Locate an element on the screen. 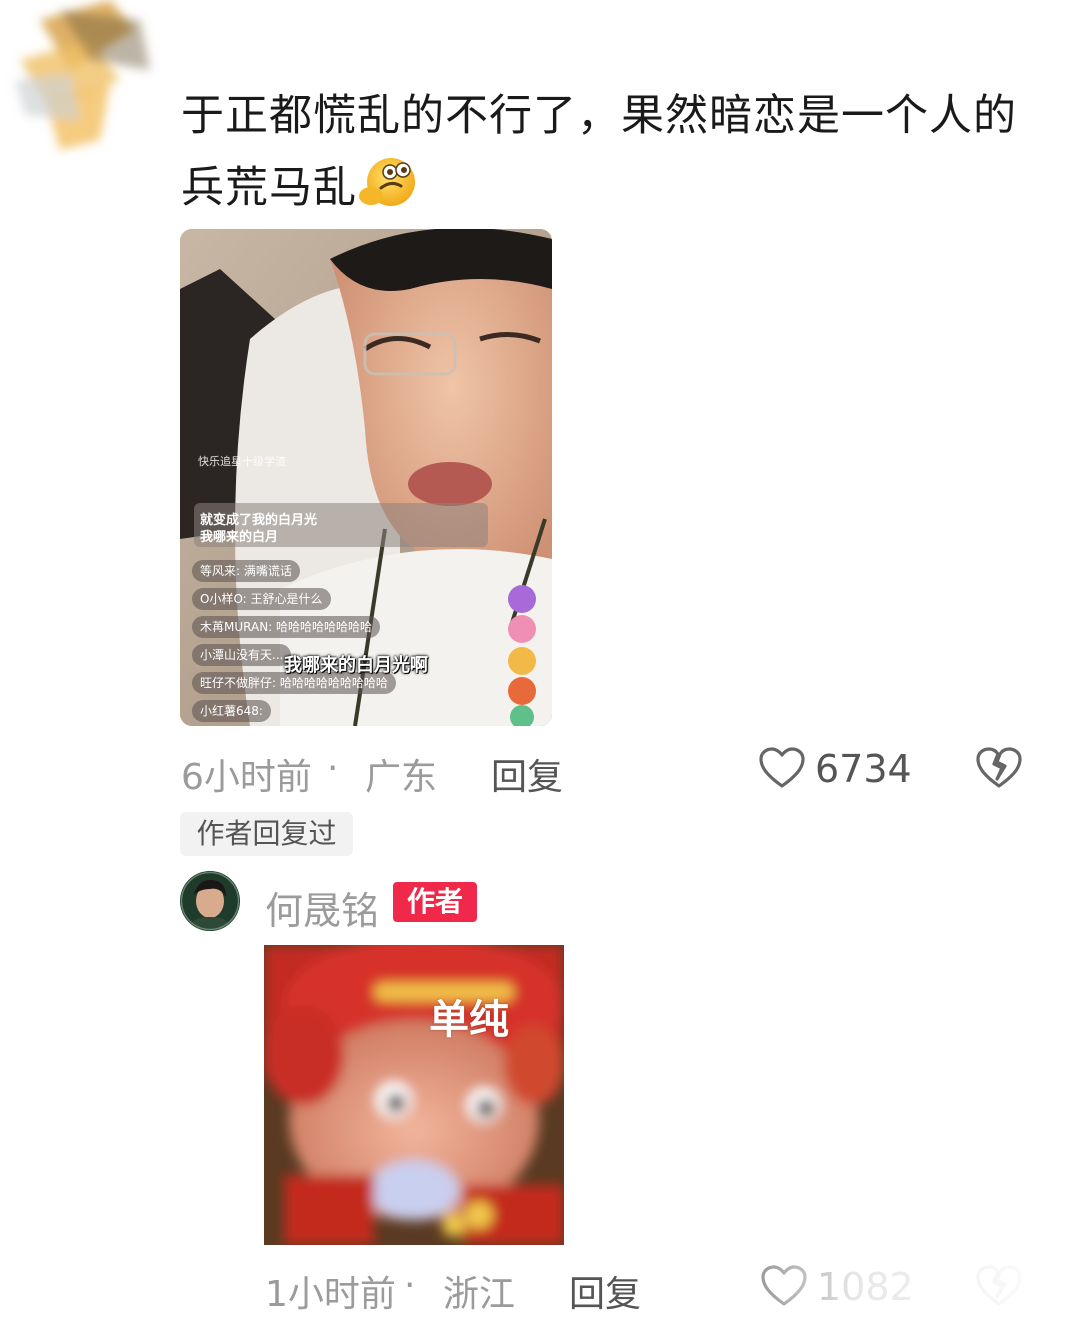 This screenshot has width=1080, height=1328. comment-body: 于正都慌乱的不行了，果然暗恋是一个人的兵荒马乱 is located at coordinates (599, 152).